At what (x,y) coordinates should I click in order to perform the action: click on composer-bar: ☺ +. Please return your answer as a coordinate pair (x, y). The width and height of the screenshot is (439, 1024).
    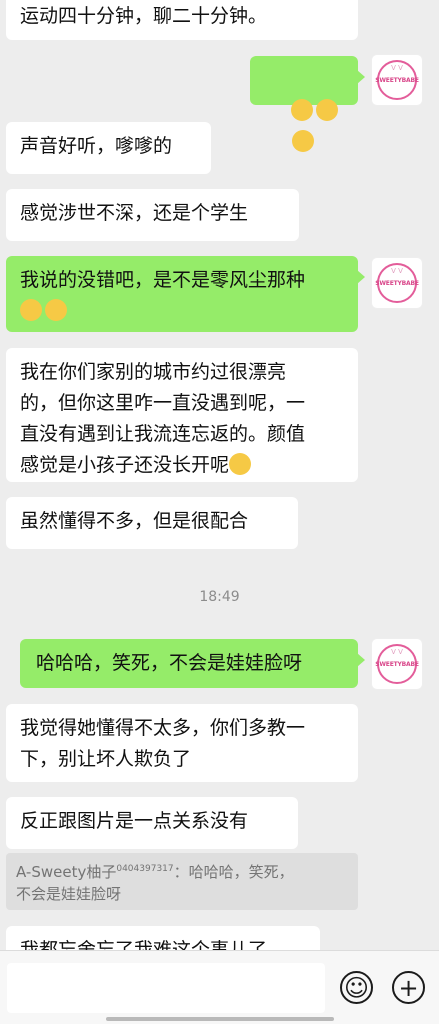
    Looking at the image, I should click on (219, 987).